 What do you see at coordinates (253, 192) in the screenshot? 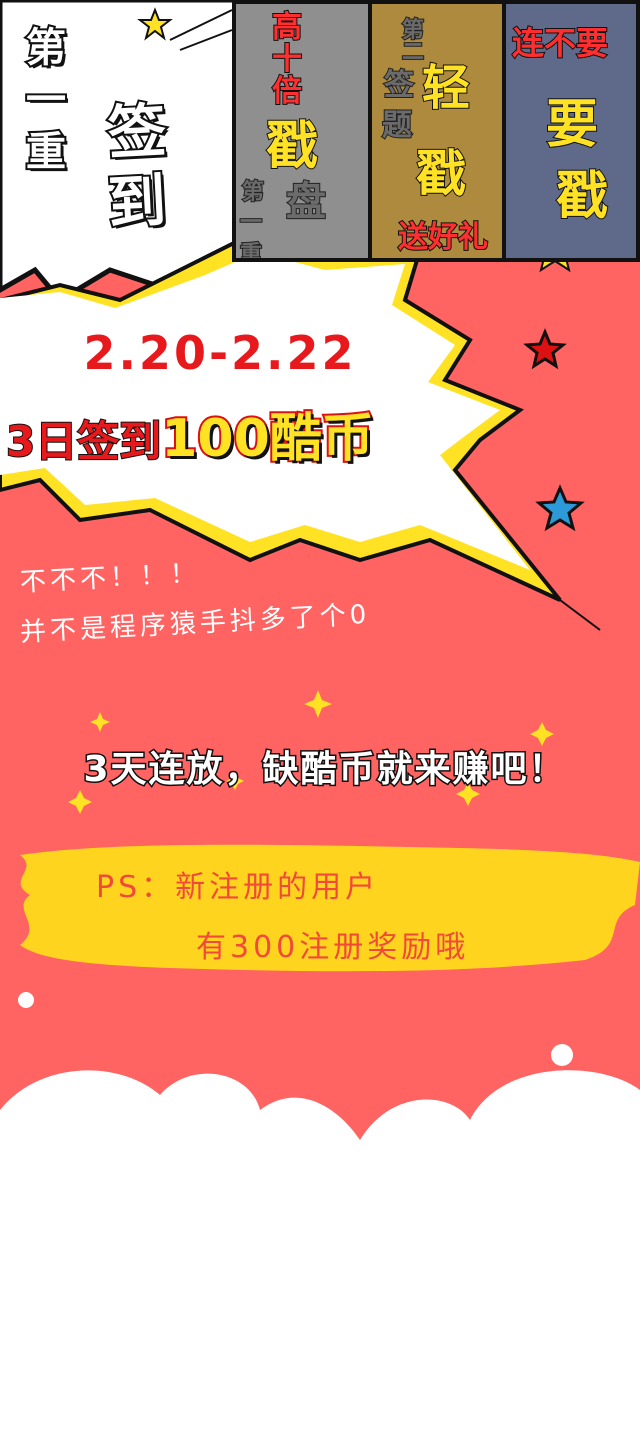
I see `panel-text: 第` at bounding box center [253, 192].